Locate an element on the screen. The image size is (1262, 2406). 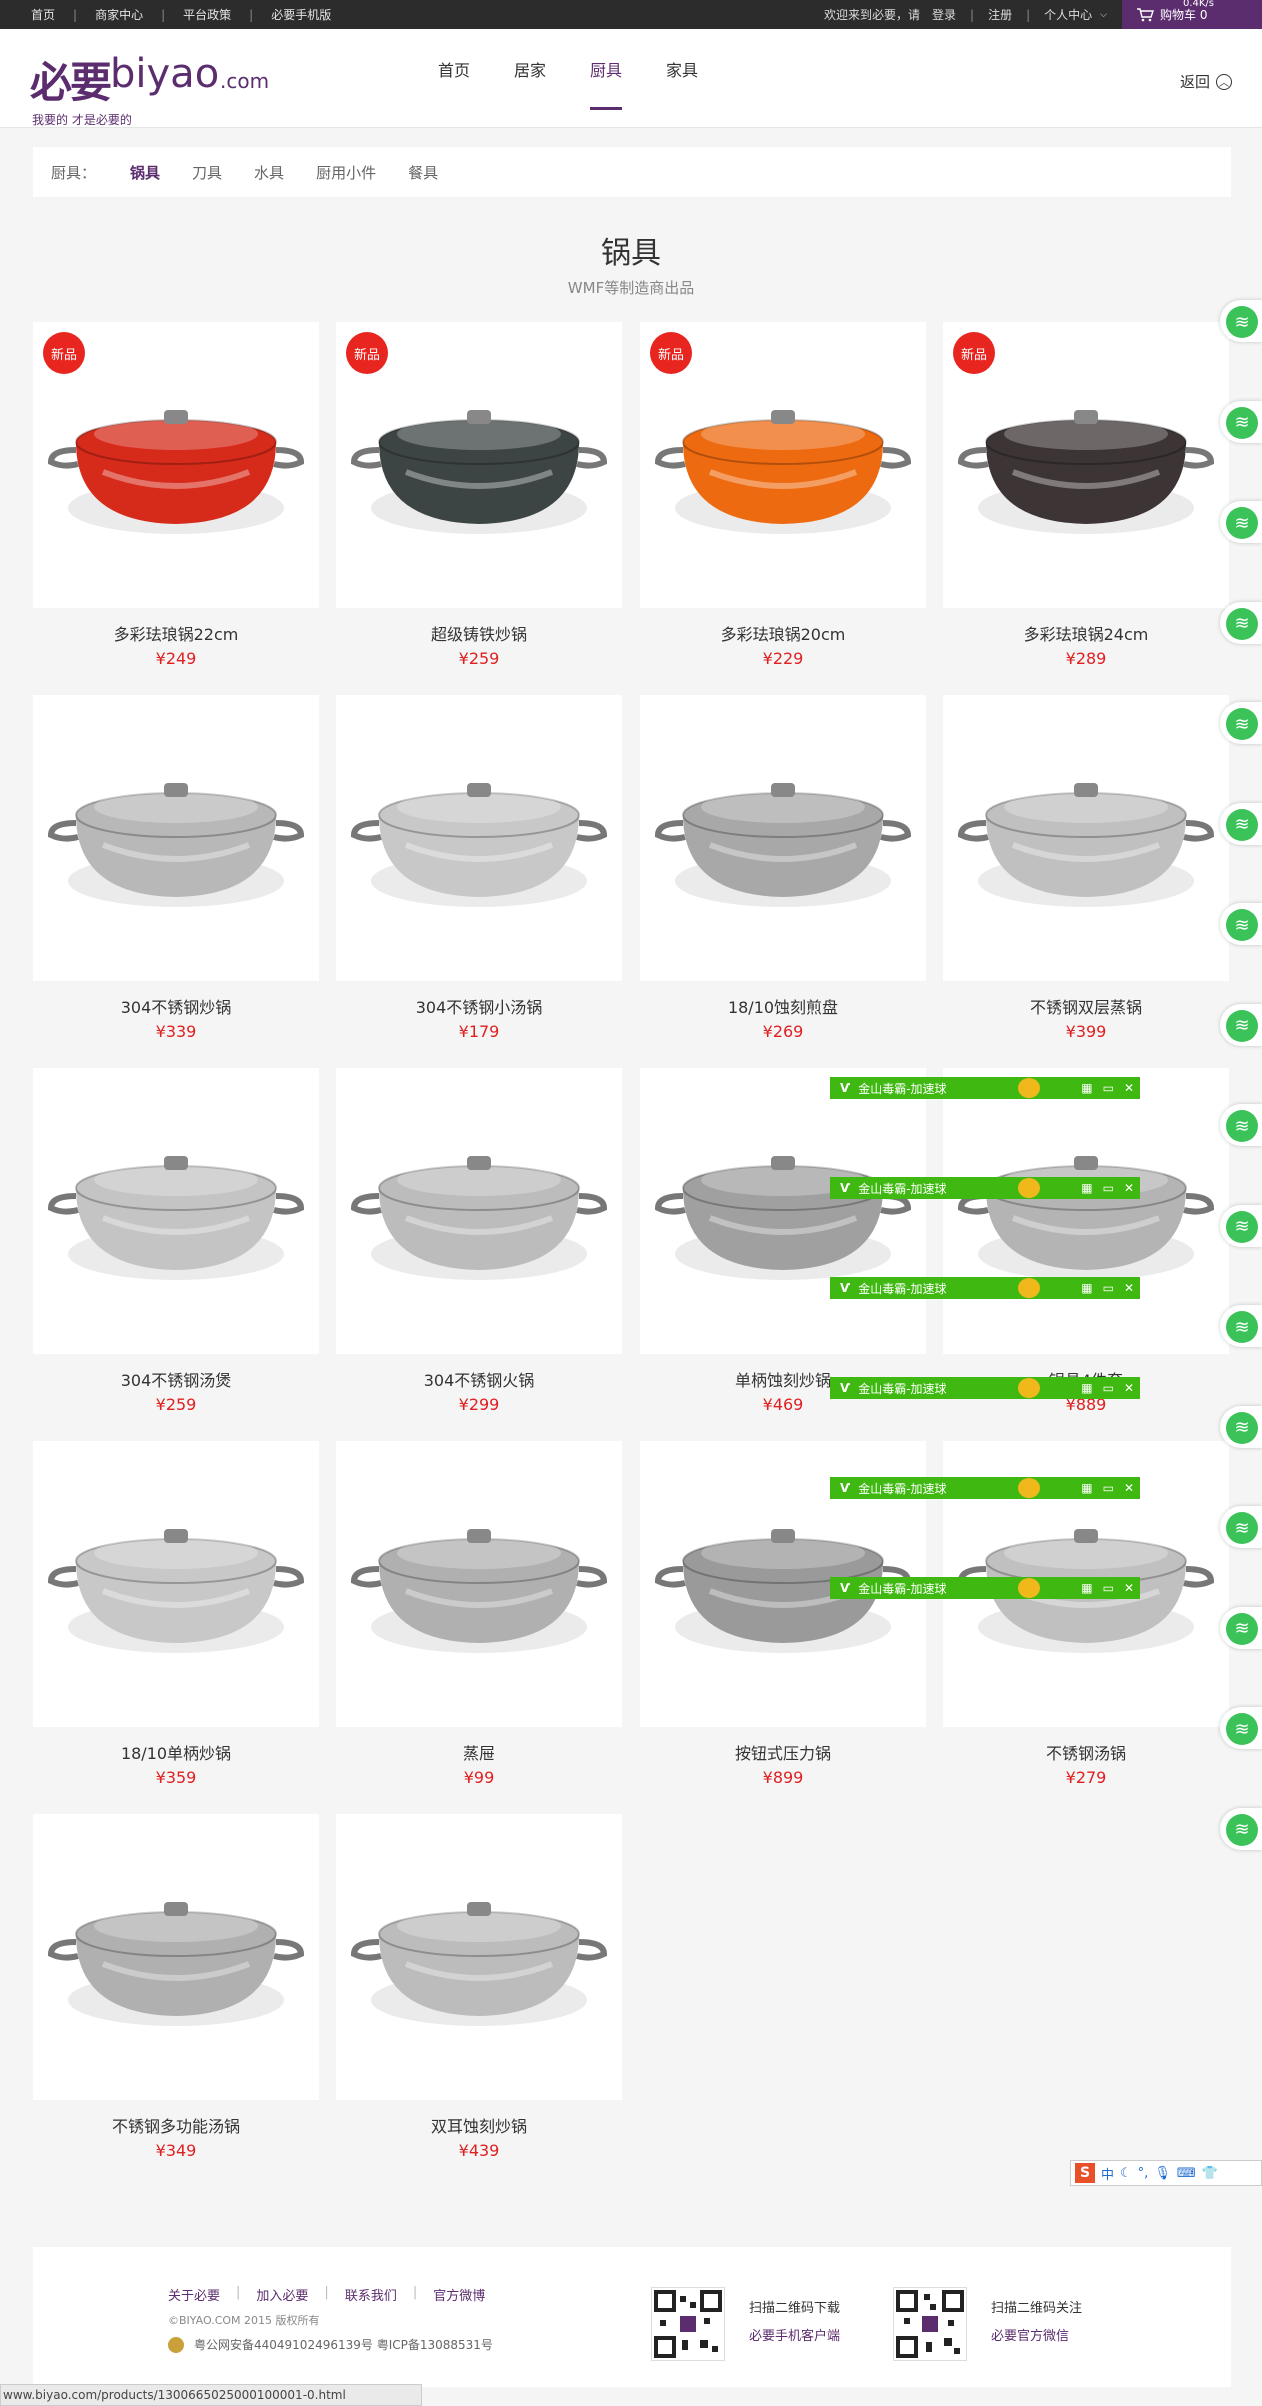
nav-home: 首页 is located at coordinates (454, 78).